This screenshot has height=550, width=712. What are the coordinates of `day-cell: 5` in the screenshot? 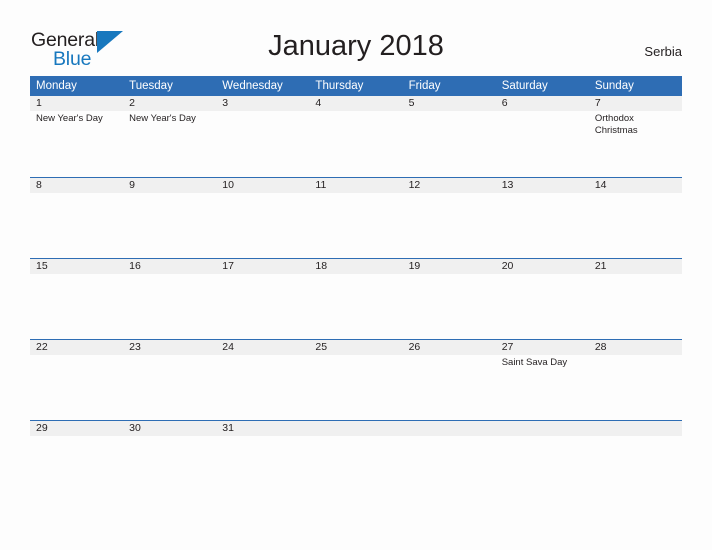 It's located at (449, 136).